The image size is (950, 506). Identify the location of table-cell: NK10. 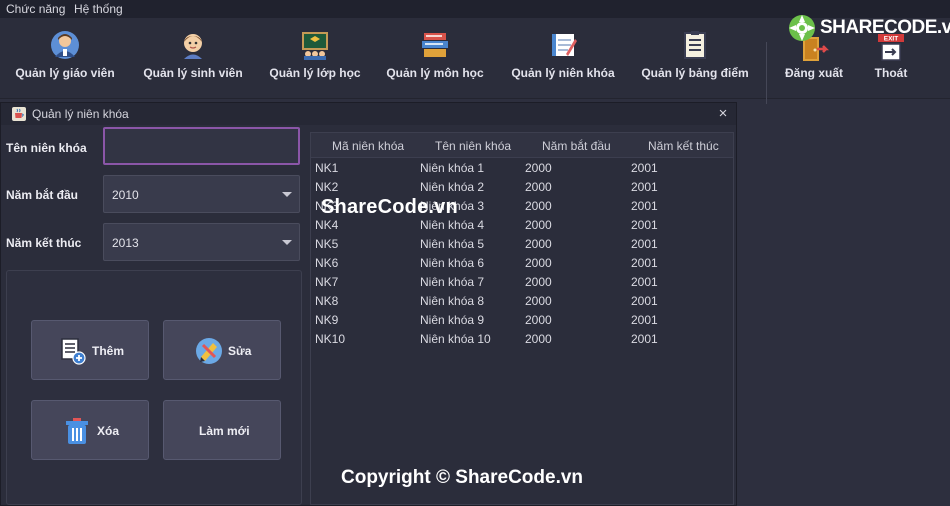
(330, 339).